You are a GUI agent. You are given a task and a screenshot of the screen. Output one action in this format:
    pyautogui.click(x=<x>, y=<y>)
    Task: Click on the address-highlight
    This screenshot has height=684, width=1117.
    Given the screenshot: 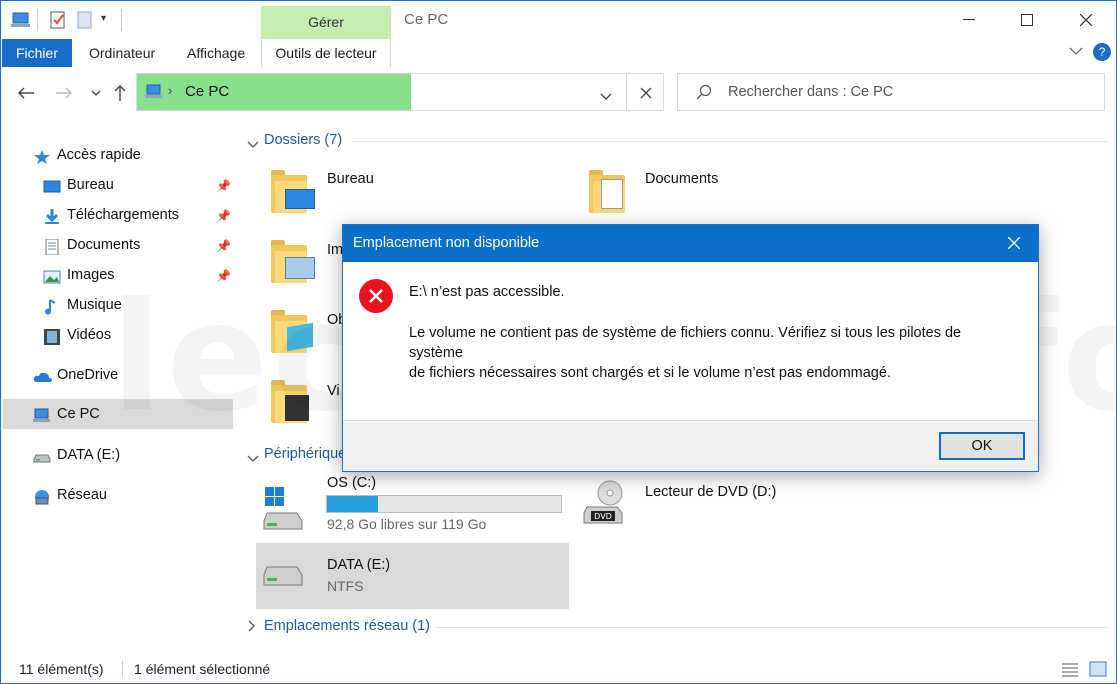 What is the action you would take?
    pyautogui.click(x=274, y=92)
    